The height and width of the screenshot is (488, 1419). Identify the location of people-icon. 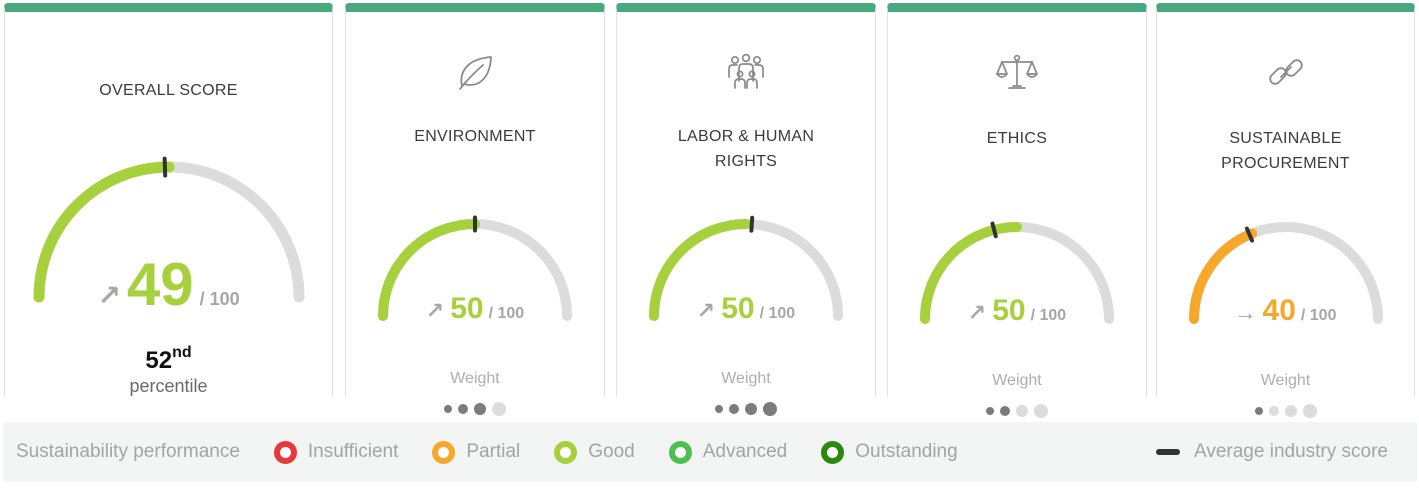
(746, 71).